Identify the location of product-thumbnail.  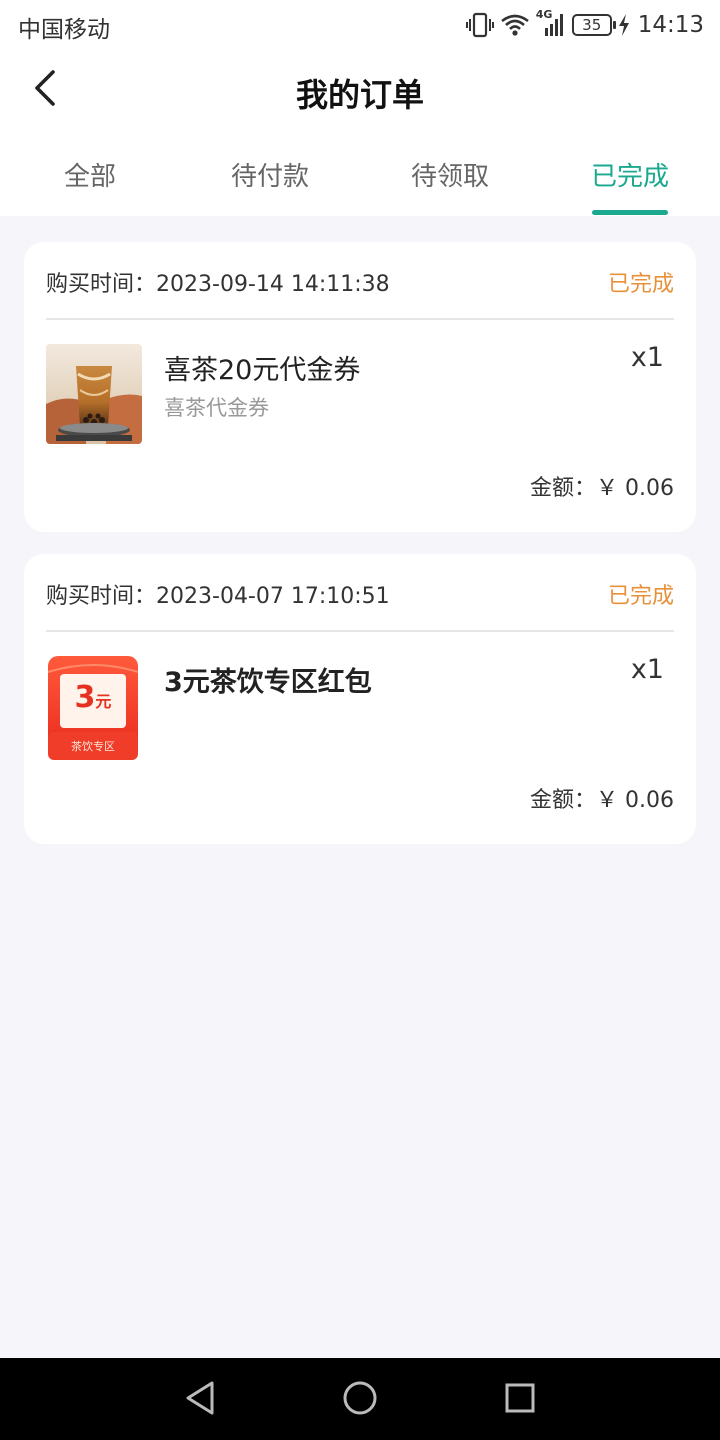
(94, 394).